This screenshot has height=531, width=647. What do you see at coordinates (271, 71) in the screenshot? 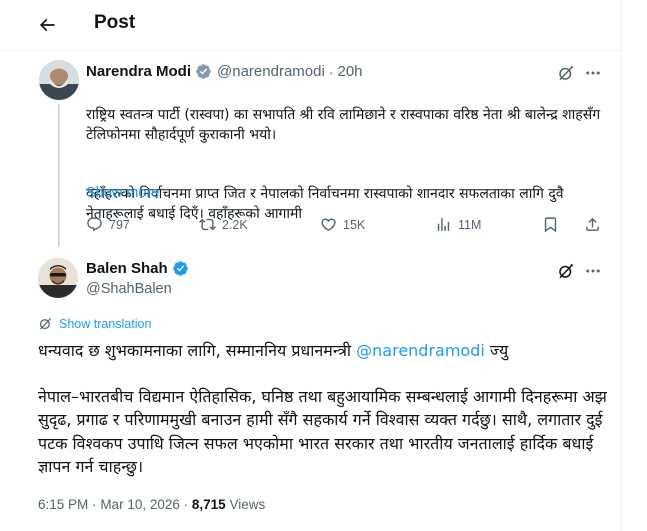
I see `author-handle: @narendramodi` at bounding box center [271, 71].